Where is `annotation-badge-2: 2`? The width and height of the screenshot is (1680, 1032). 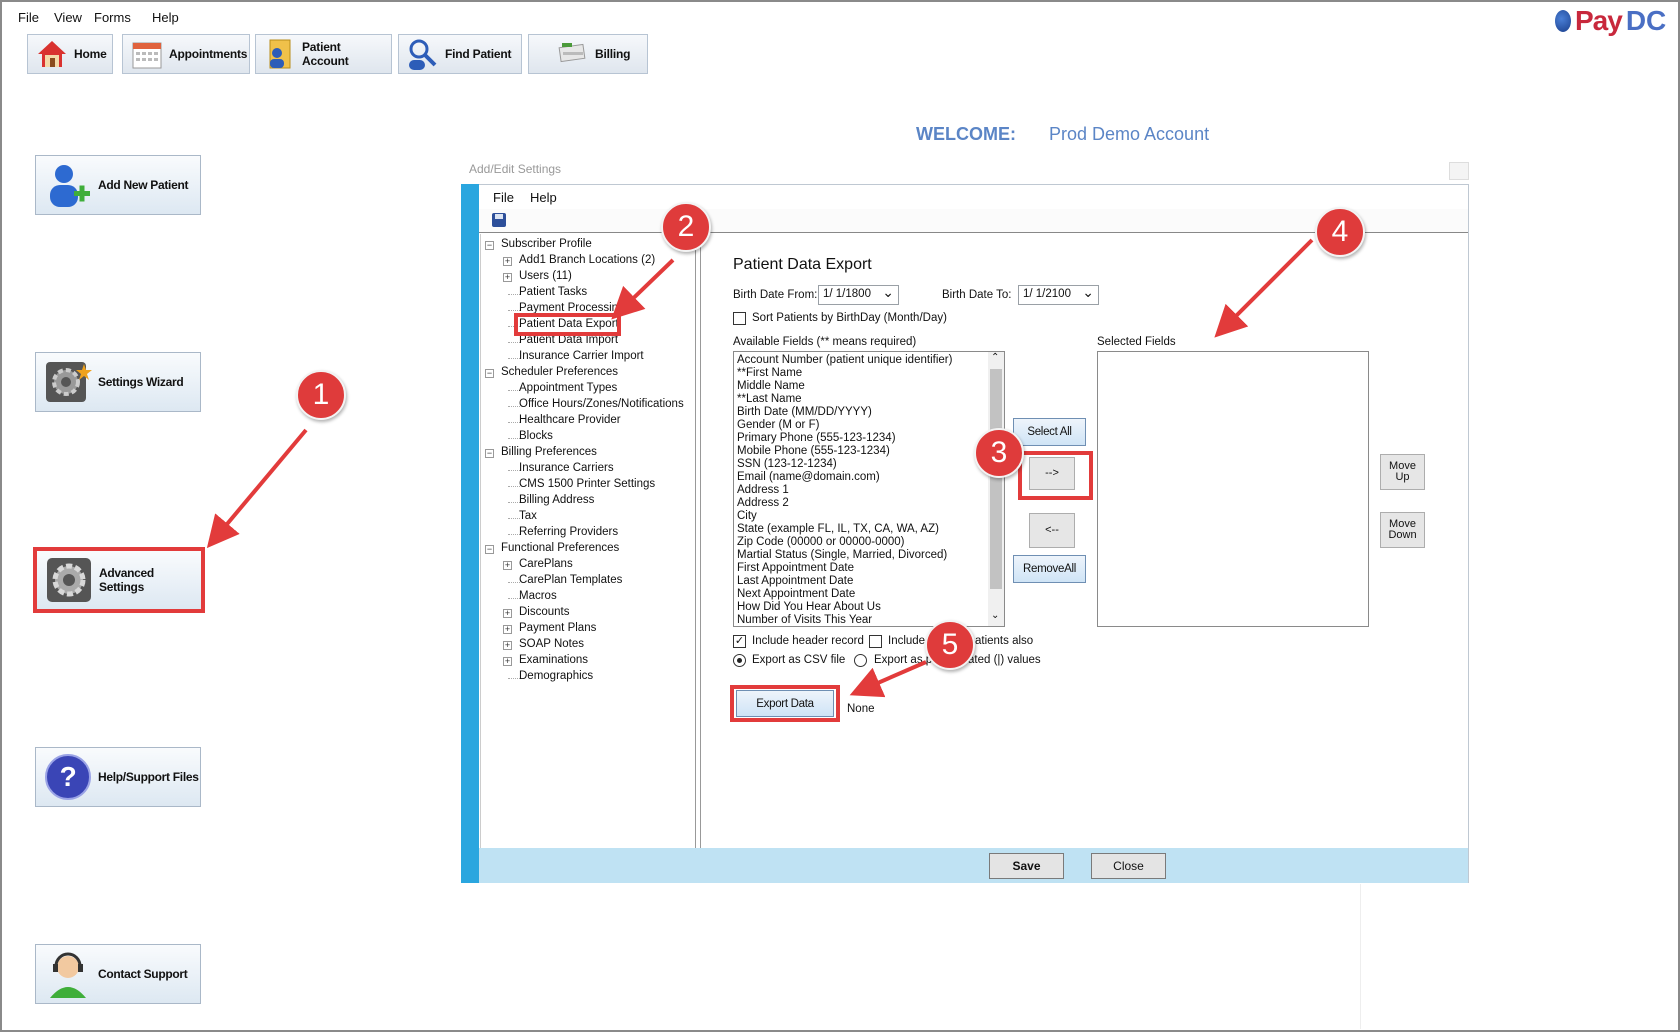 annotation-badge-2: 2 is located at coordinates (686, 227).